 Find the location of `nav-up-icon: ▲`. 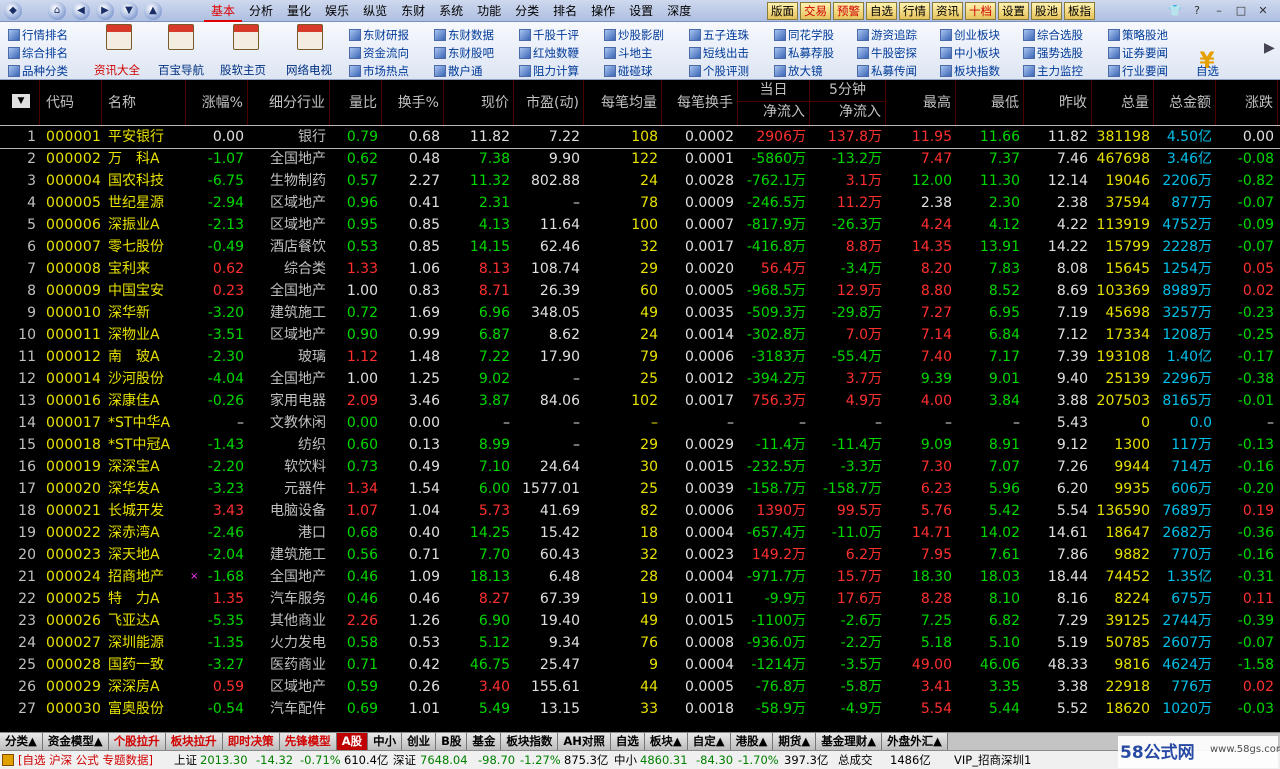

nav-up-icon: ▲ is located at coordinates (153, 11).